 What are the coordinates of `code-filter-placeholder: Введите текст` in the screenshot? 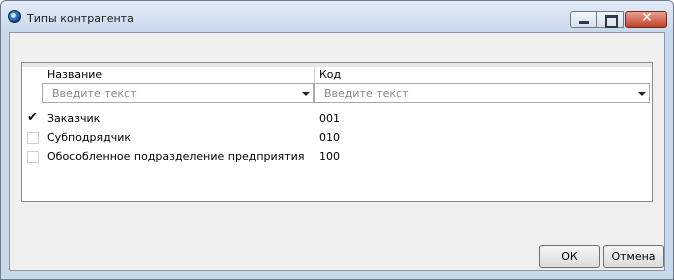 It's located at (366, 93).